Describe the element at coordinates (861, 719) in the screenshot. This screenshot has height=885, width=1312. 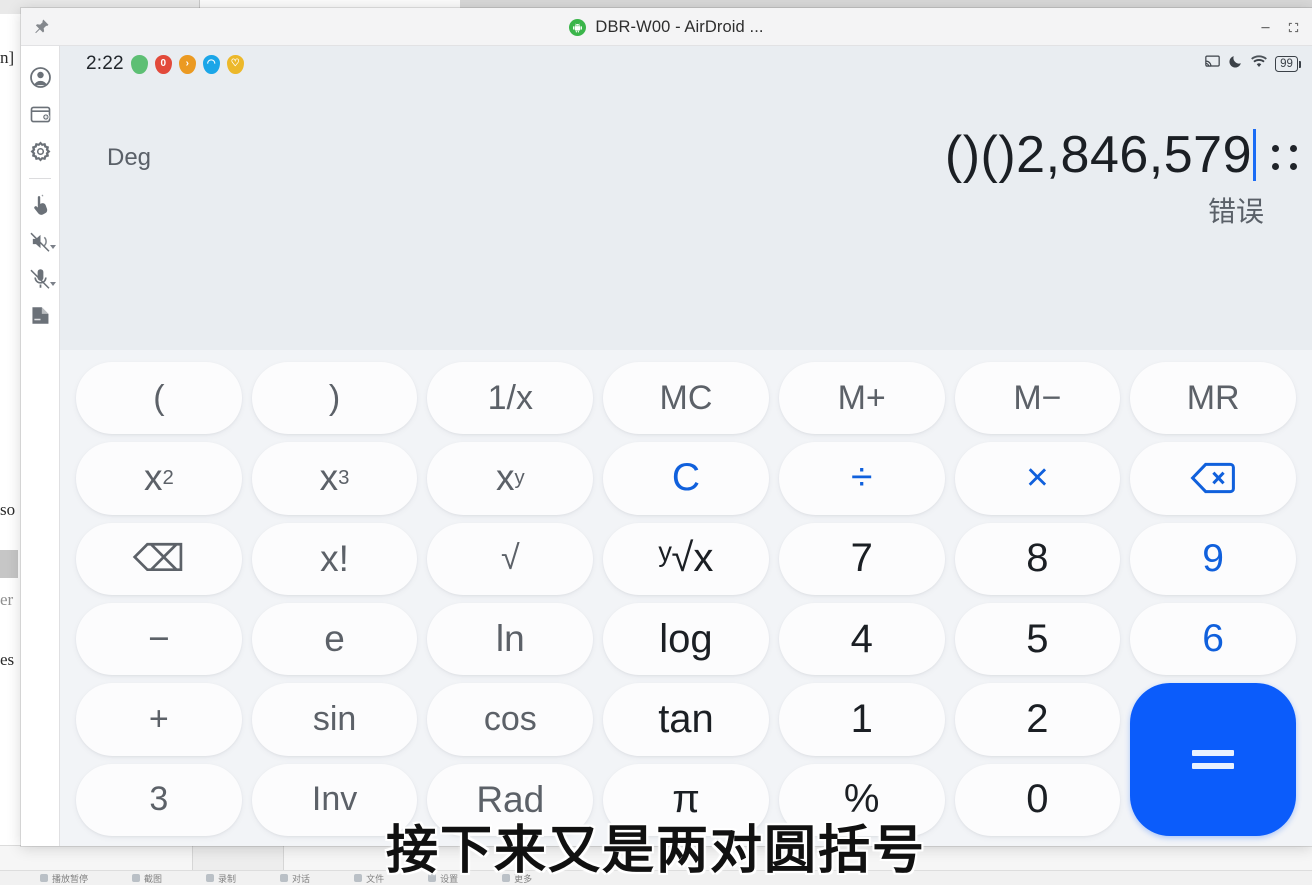
I see `key-2: 1` at that location.